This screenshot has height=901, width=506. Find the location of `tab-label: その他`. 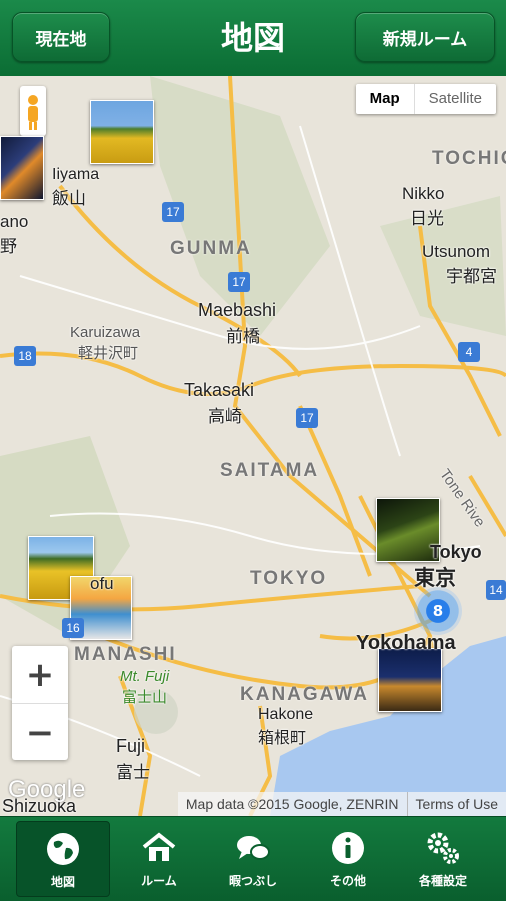

tab-label: その他 is located at coordinates (347, 881).